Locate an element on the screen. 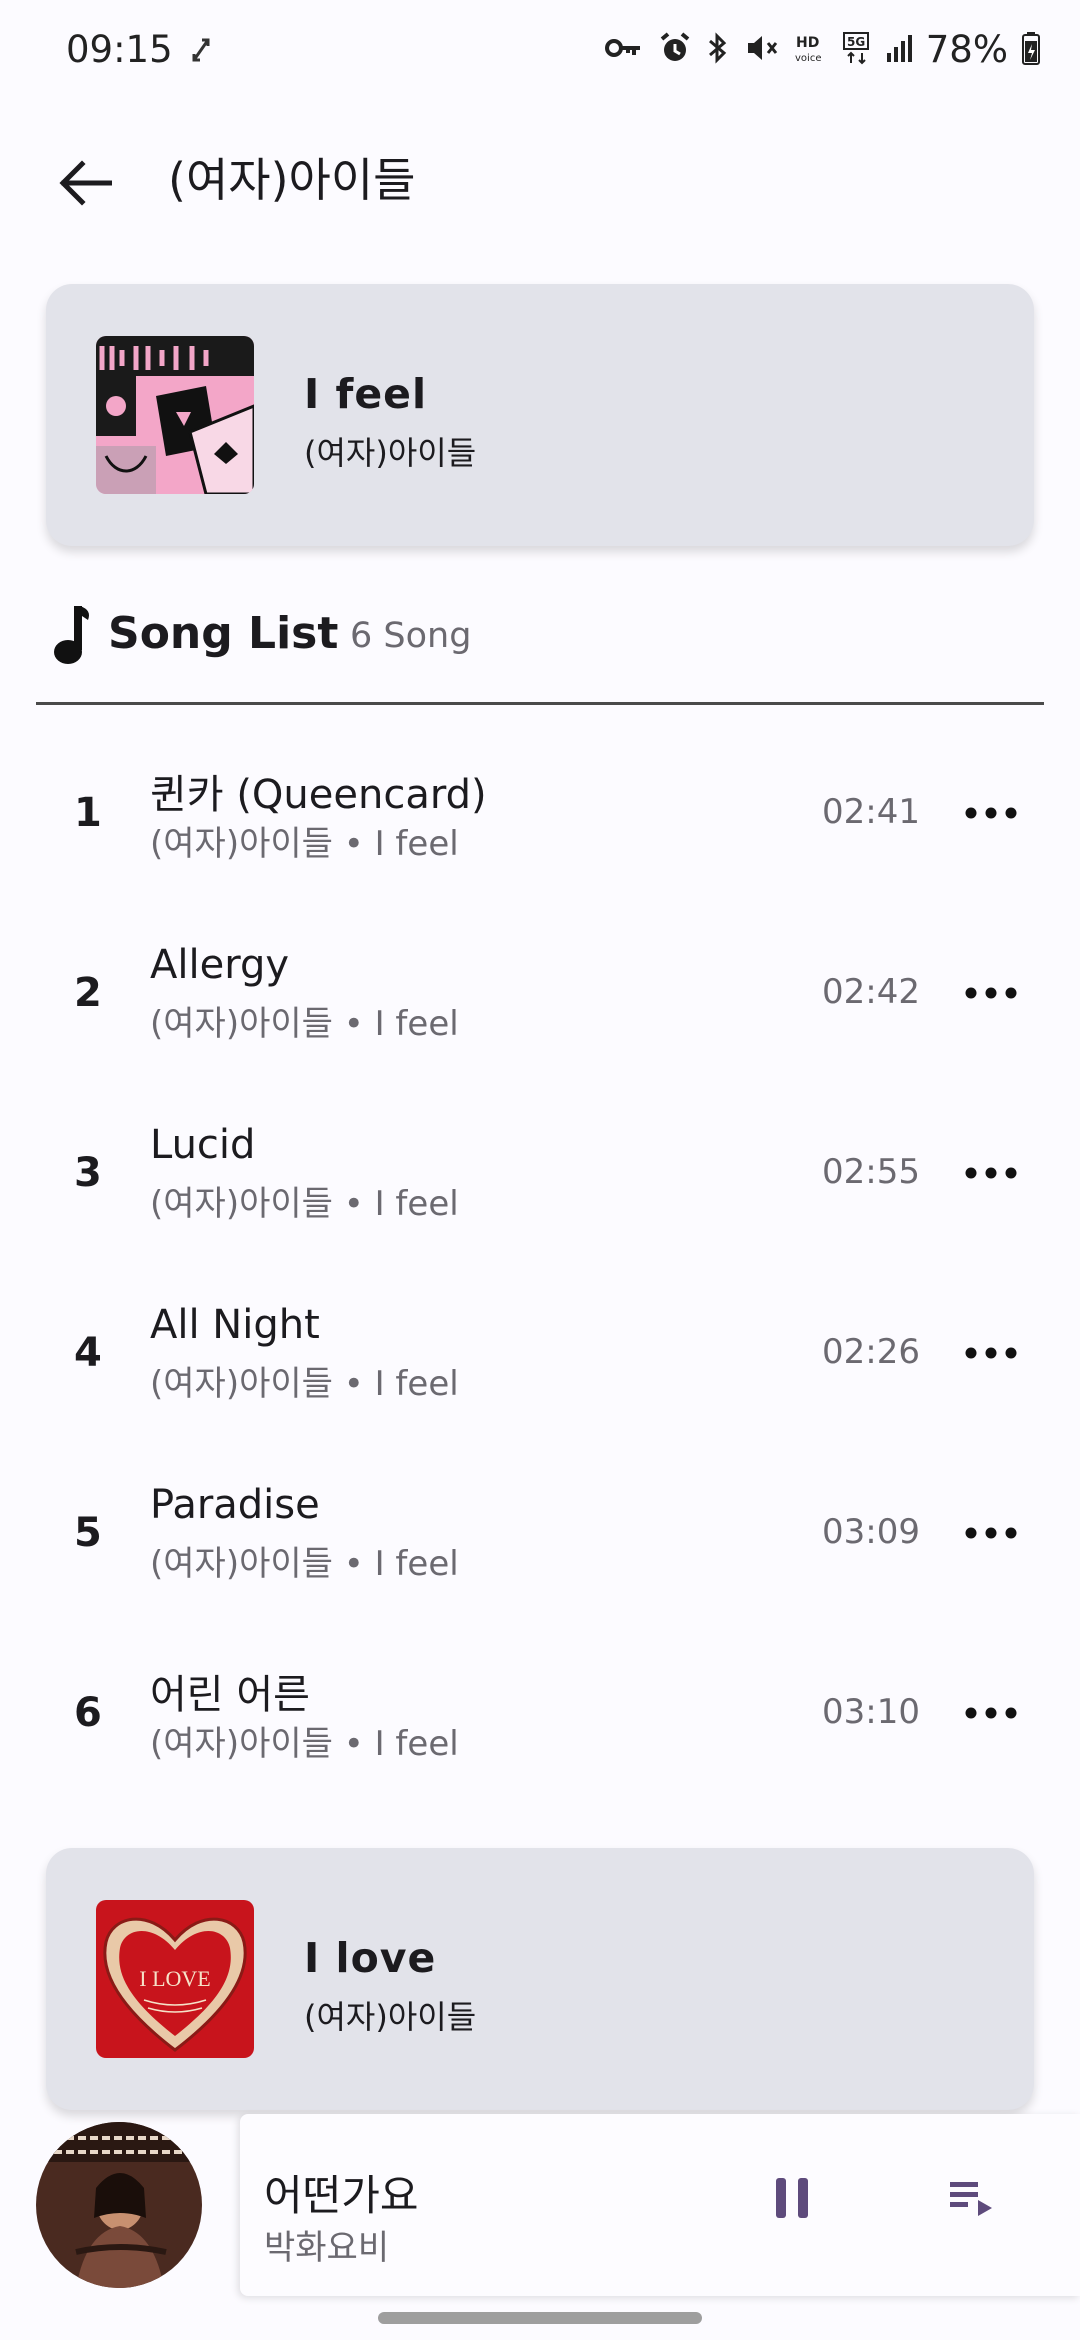 This screenshot has height=2340, width=1080. bluetooth-icon is located at coordinates (718, 50).